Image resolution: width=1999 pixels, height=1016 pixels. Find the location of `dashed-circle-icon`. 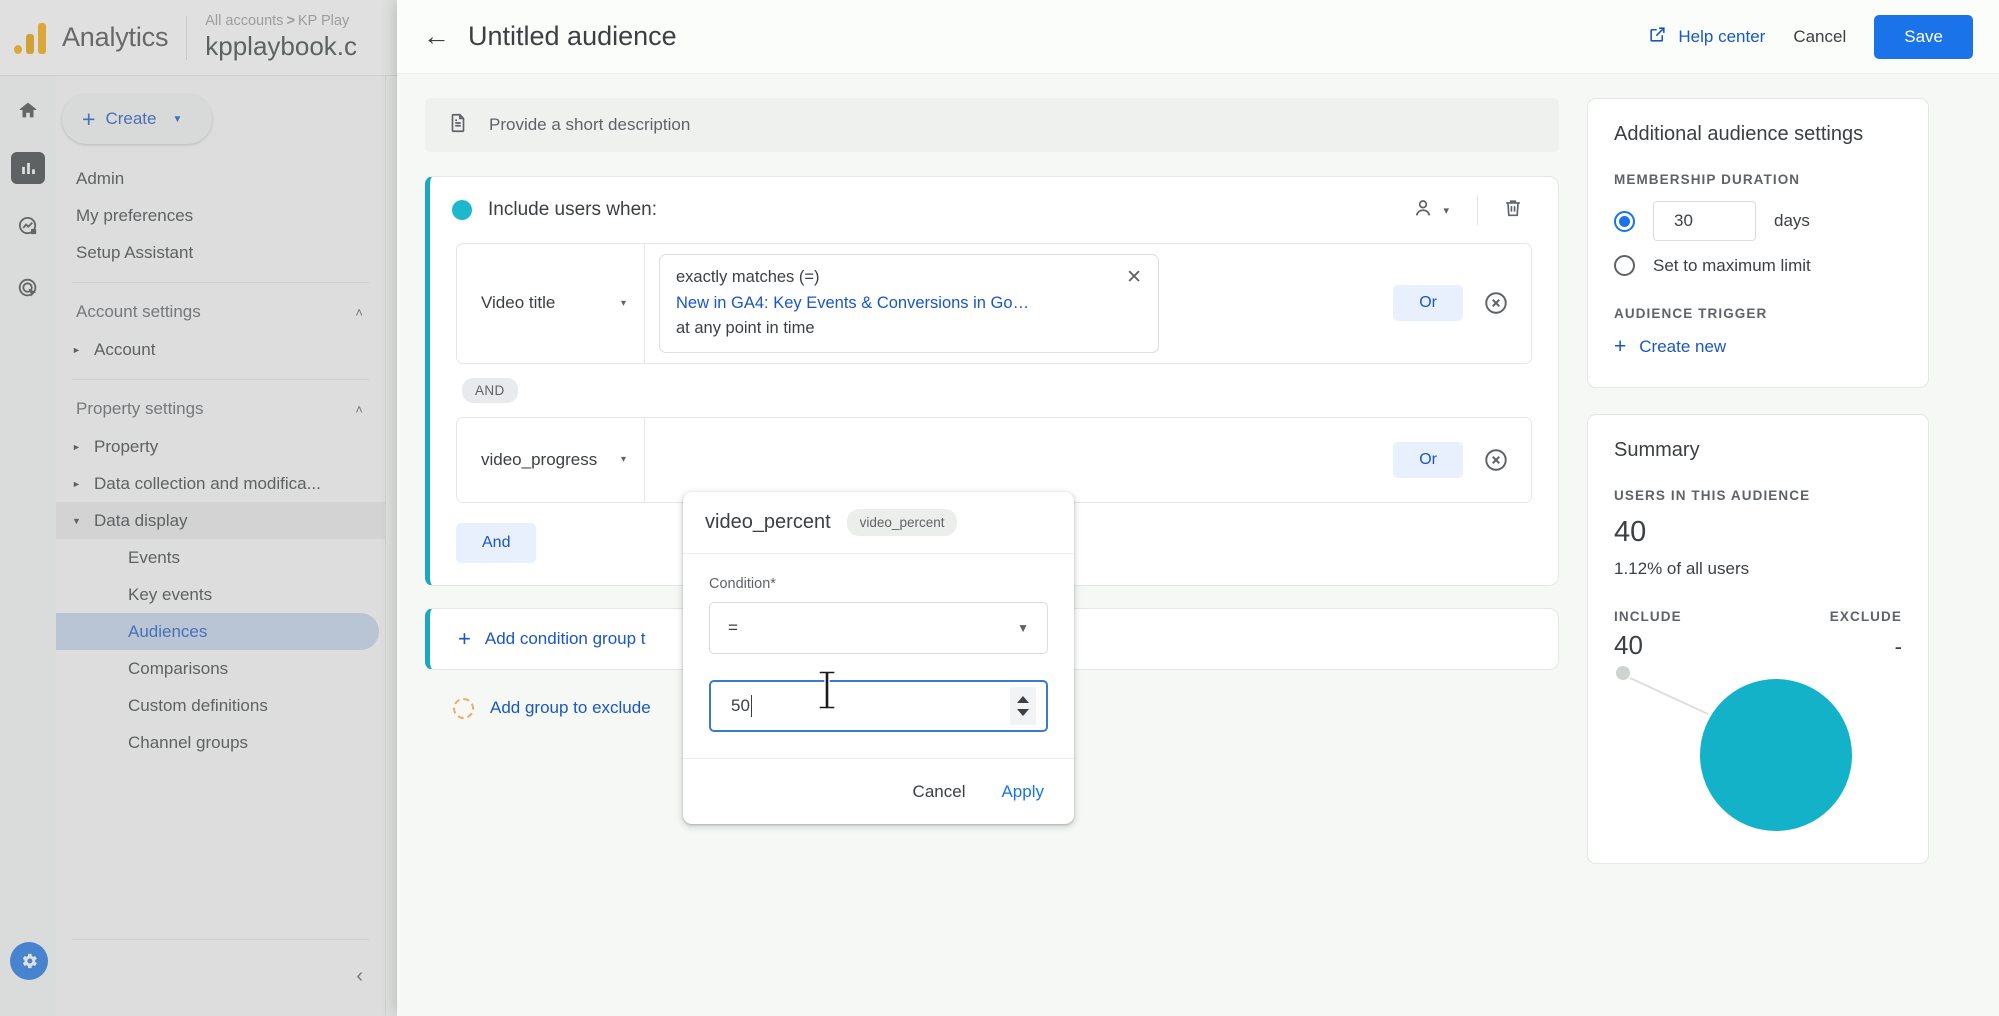

dashed-circle-icon is located at coordinates (463, 708).